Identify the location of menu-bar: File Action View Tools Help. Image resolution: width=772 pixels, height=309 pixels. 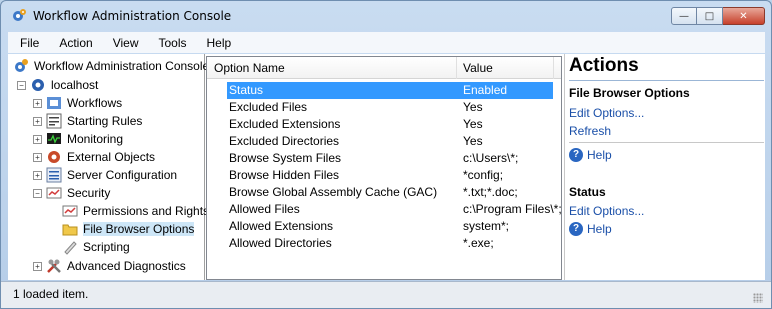
(386, 42).